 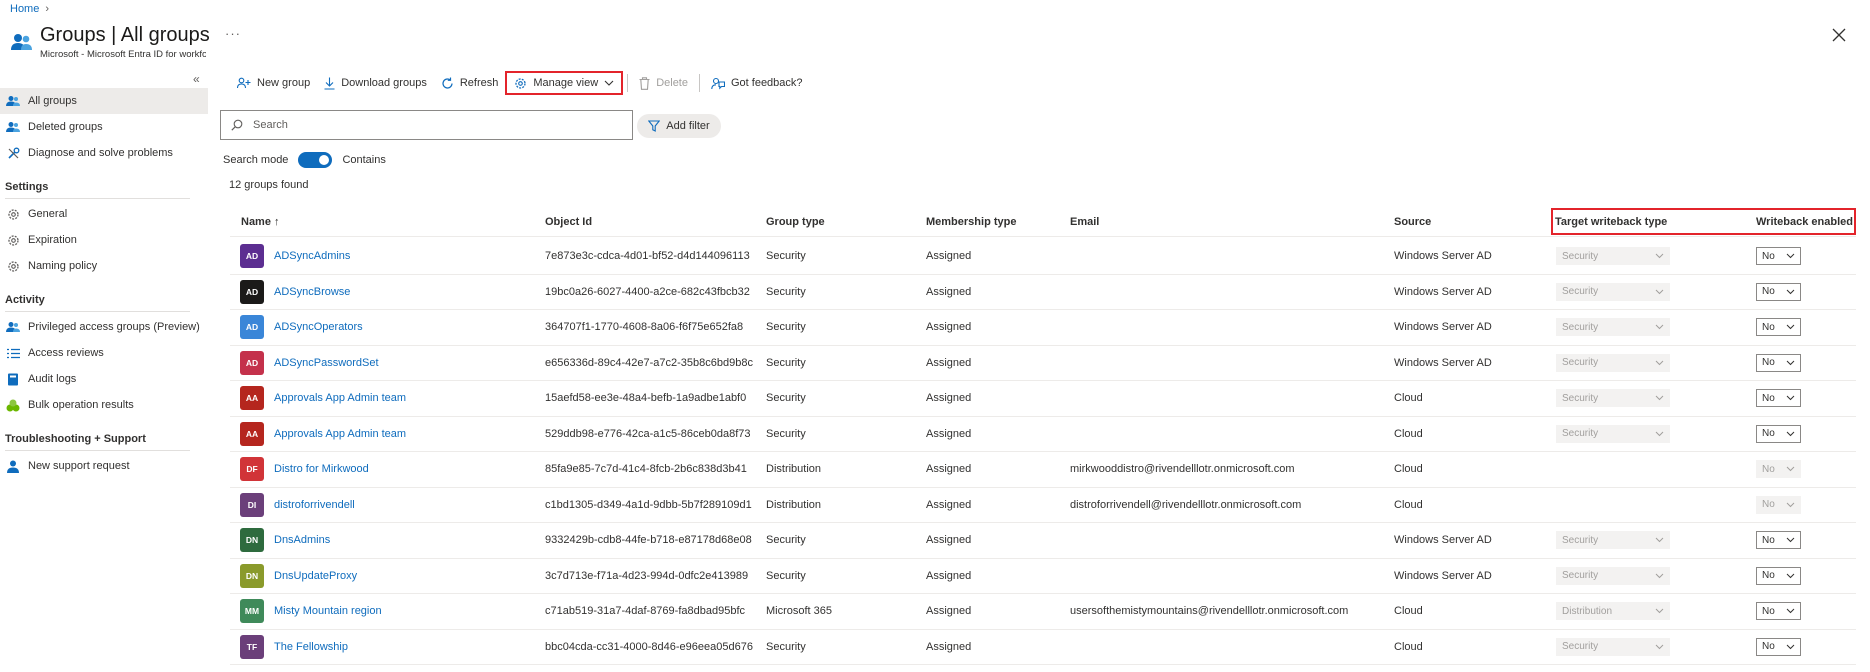 I want to click on group-name-link: DnsAdmins, so click(x=302, y=540).